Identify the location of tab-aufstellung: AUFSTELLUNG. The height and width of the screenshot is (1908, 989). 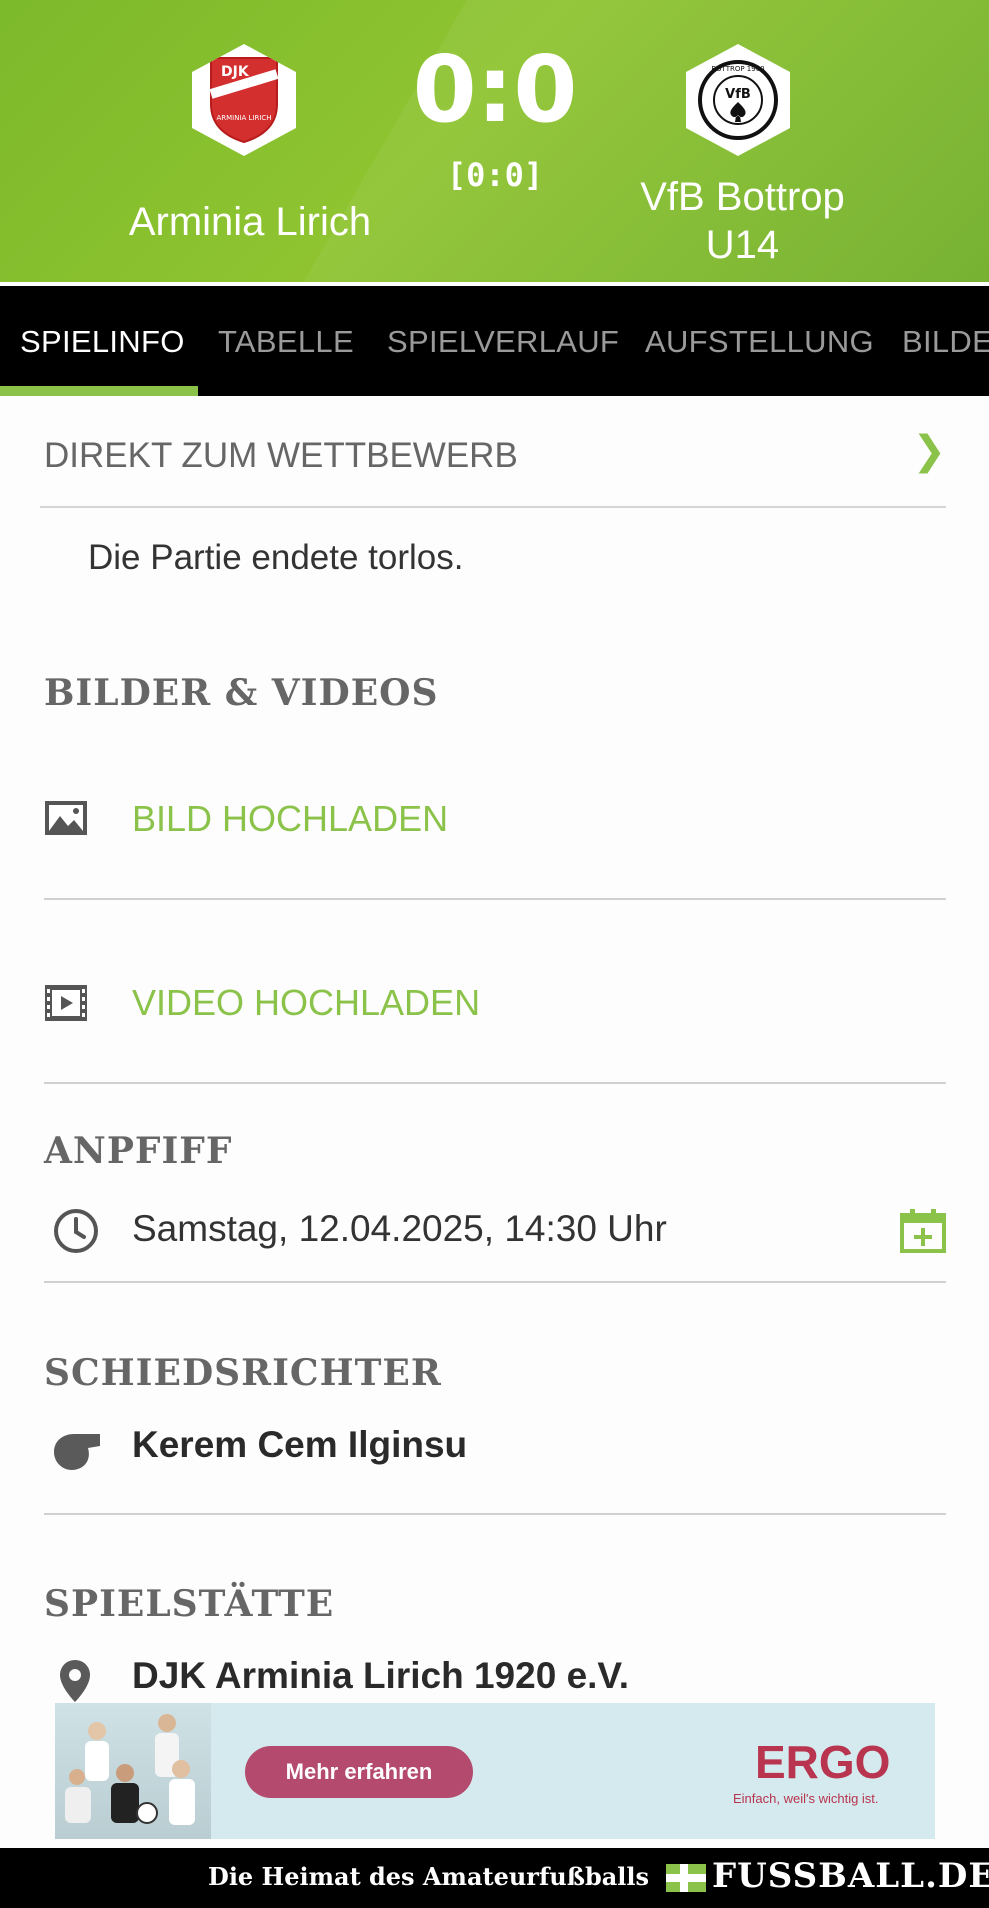
(759, 341).